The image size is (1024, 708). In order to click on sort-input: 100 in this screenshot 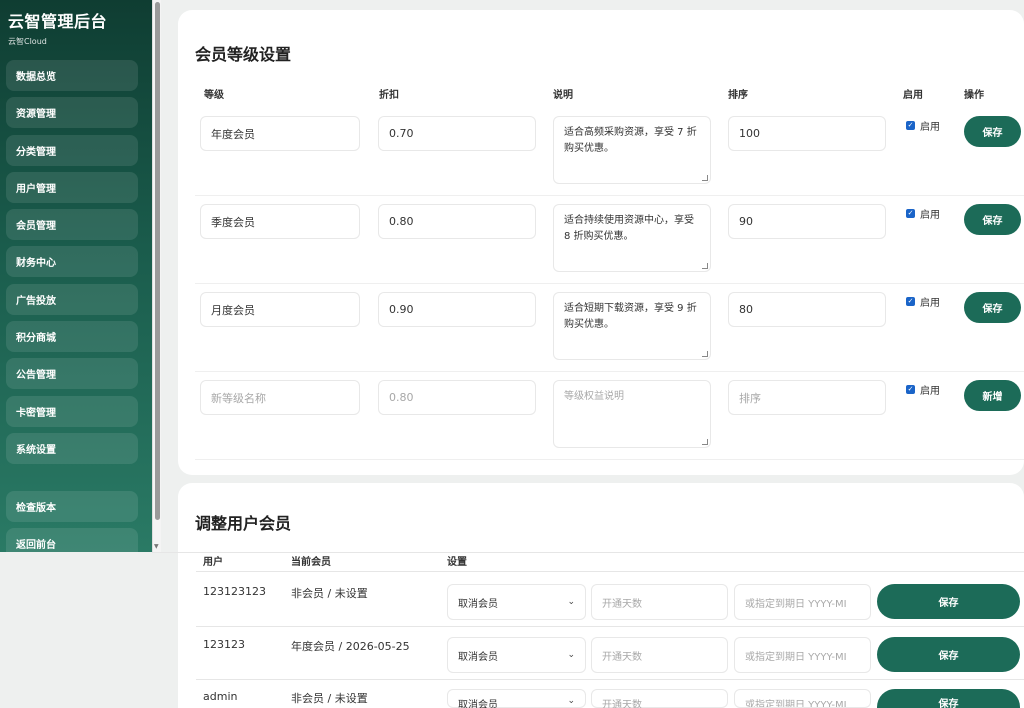, I will do `click(807, 133)`.